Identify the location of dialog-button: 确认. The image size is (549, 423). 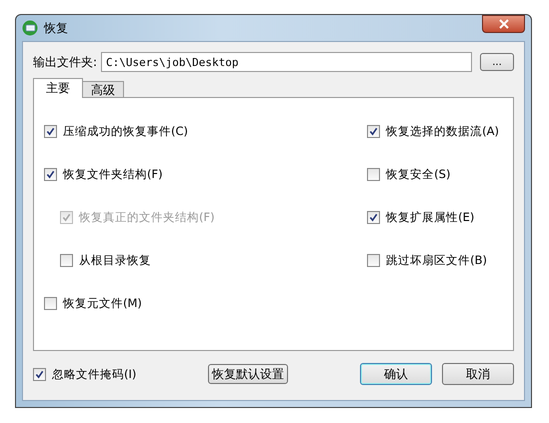
(396, 374).